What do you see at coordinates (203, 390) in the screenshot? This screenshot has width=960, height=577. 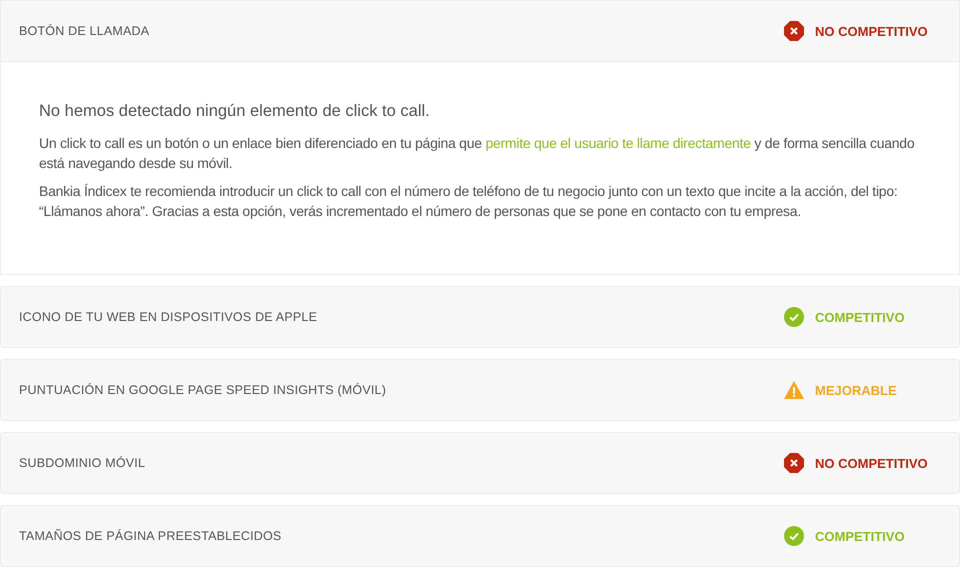 I see `section-title: PUNTUACIÓN EN GOOGLE PAGE SPEED INSIGHTS (MÓVIL)` at bounding box center [203, 390].